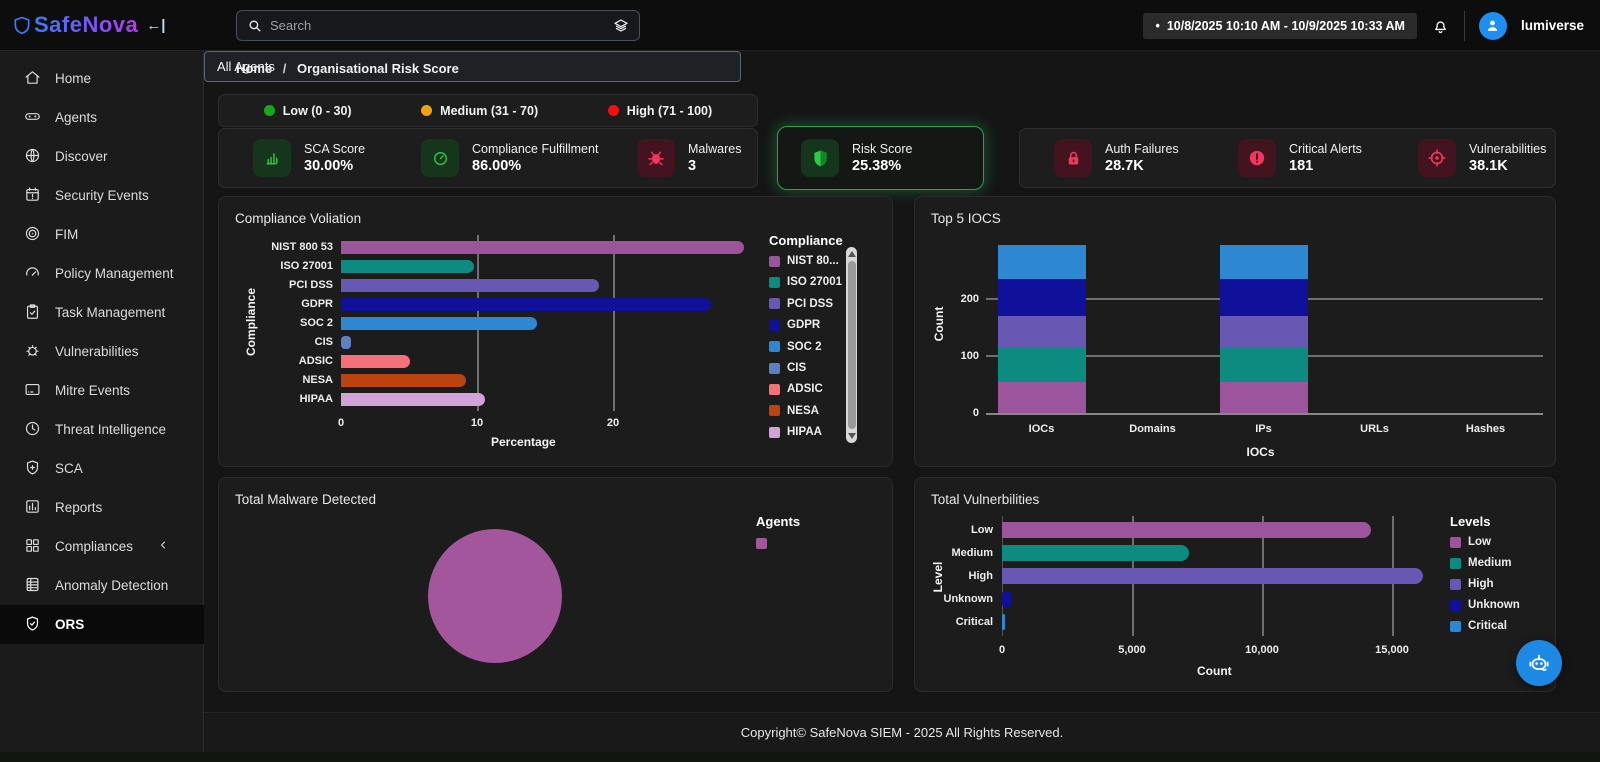 The width and height of the screenshot is (1600, 762). What do you see at coordinates (335, 149) in the screenshot?
I see `metric-label: SCA Score` at bounding box center [335, 149].